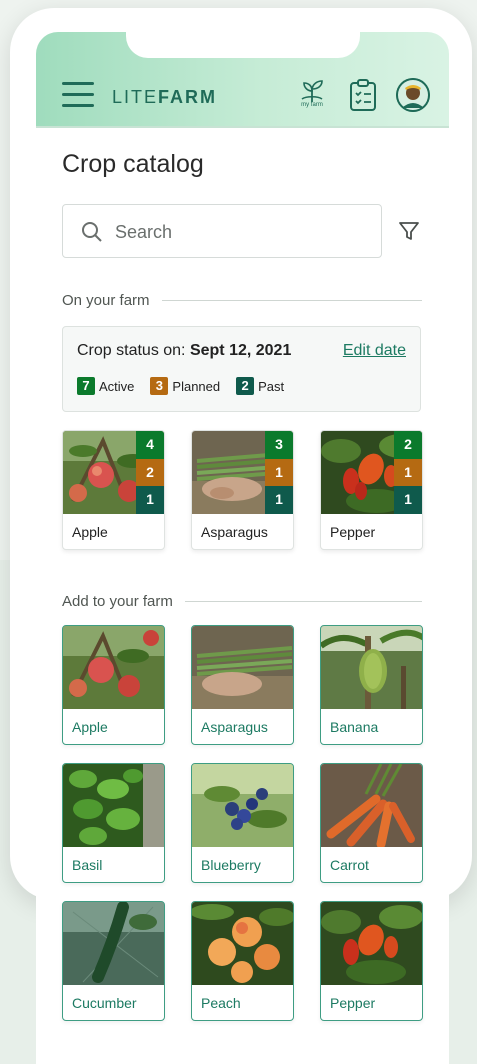 The width and height of the screenshot is (477, 1064). I want to click on add-crop-card: Cucumber, so click(113, 961).